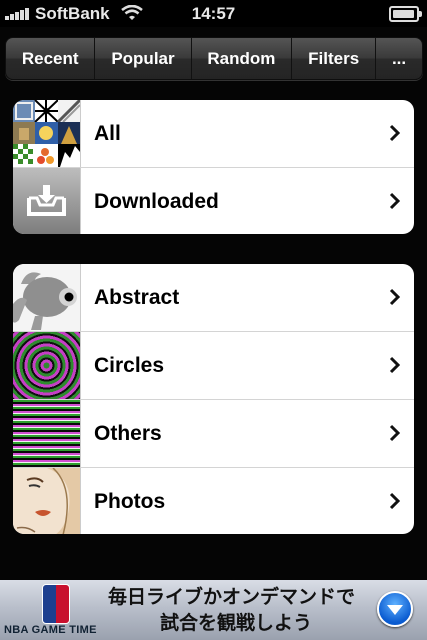 Image resolution: width=427 pixels, height=640 pixels. Describe the element at coordinates (213, 434) in the screenshot. I see `row-others: Others` at that location.